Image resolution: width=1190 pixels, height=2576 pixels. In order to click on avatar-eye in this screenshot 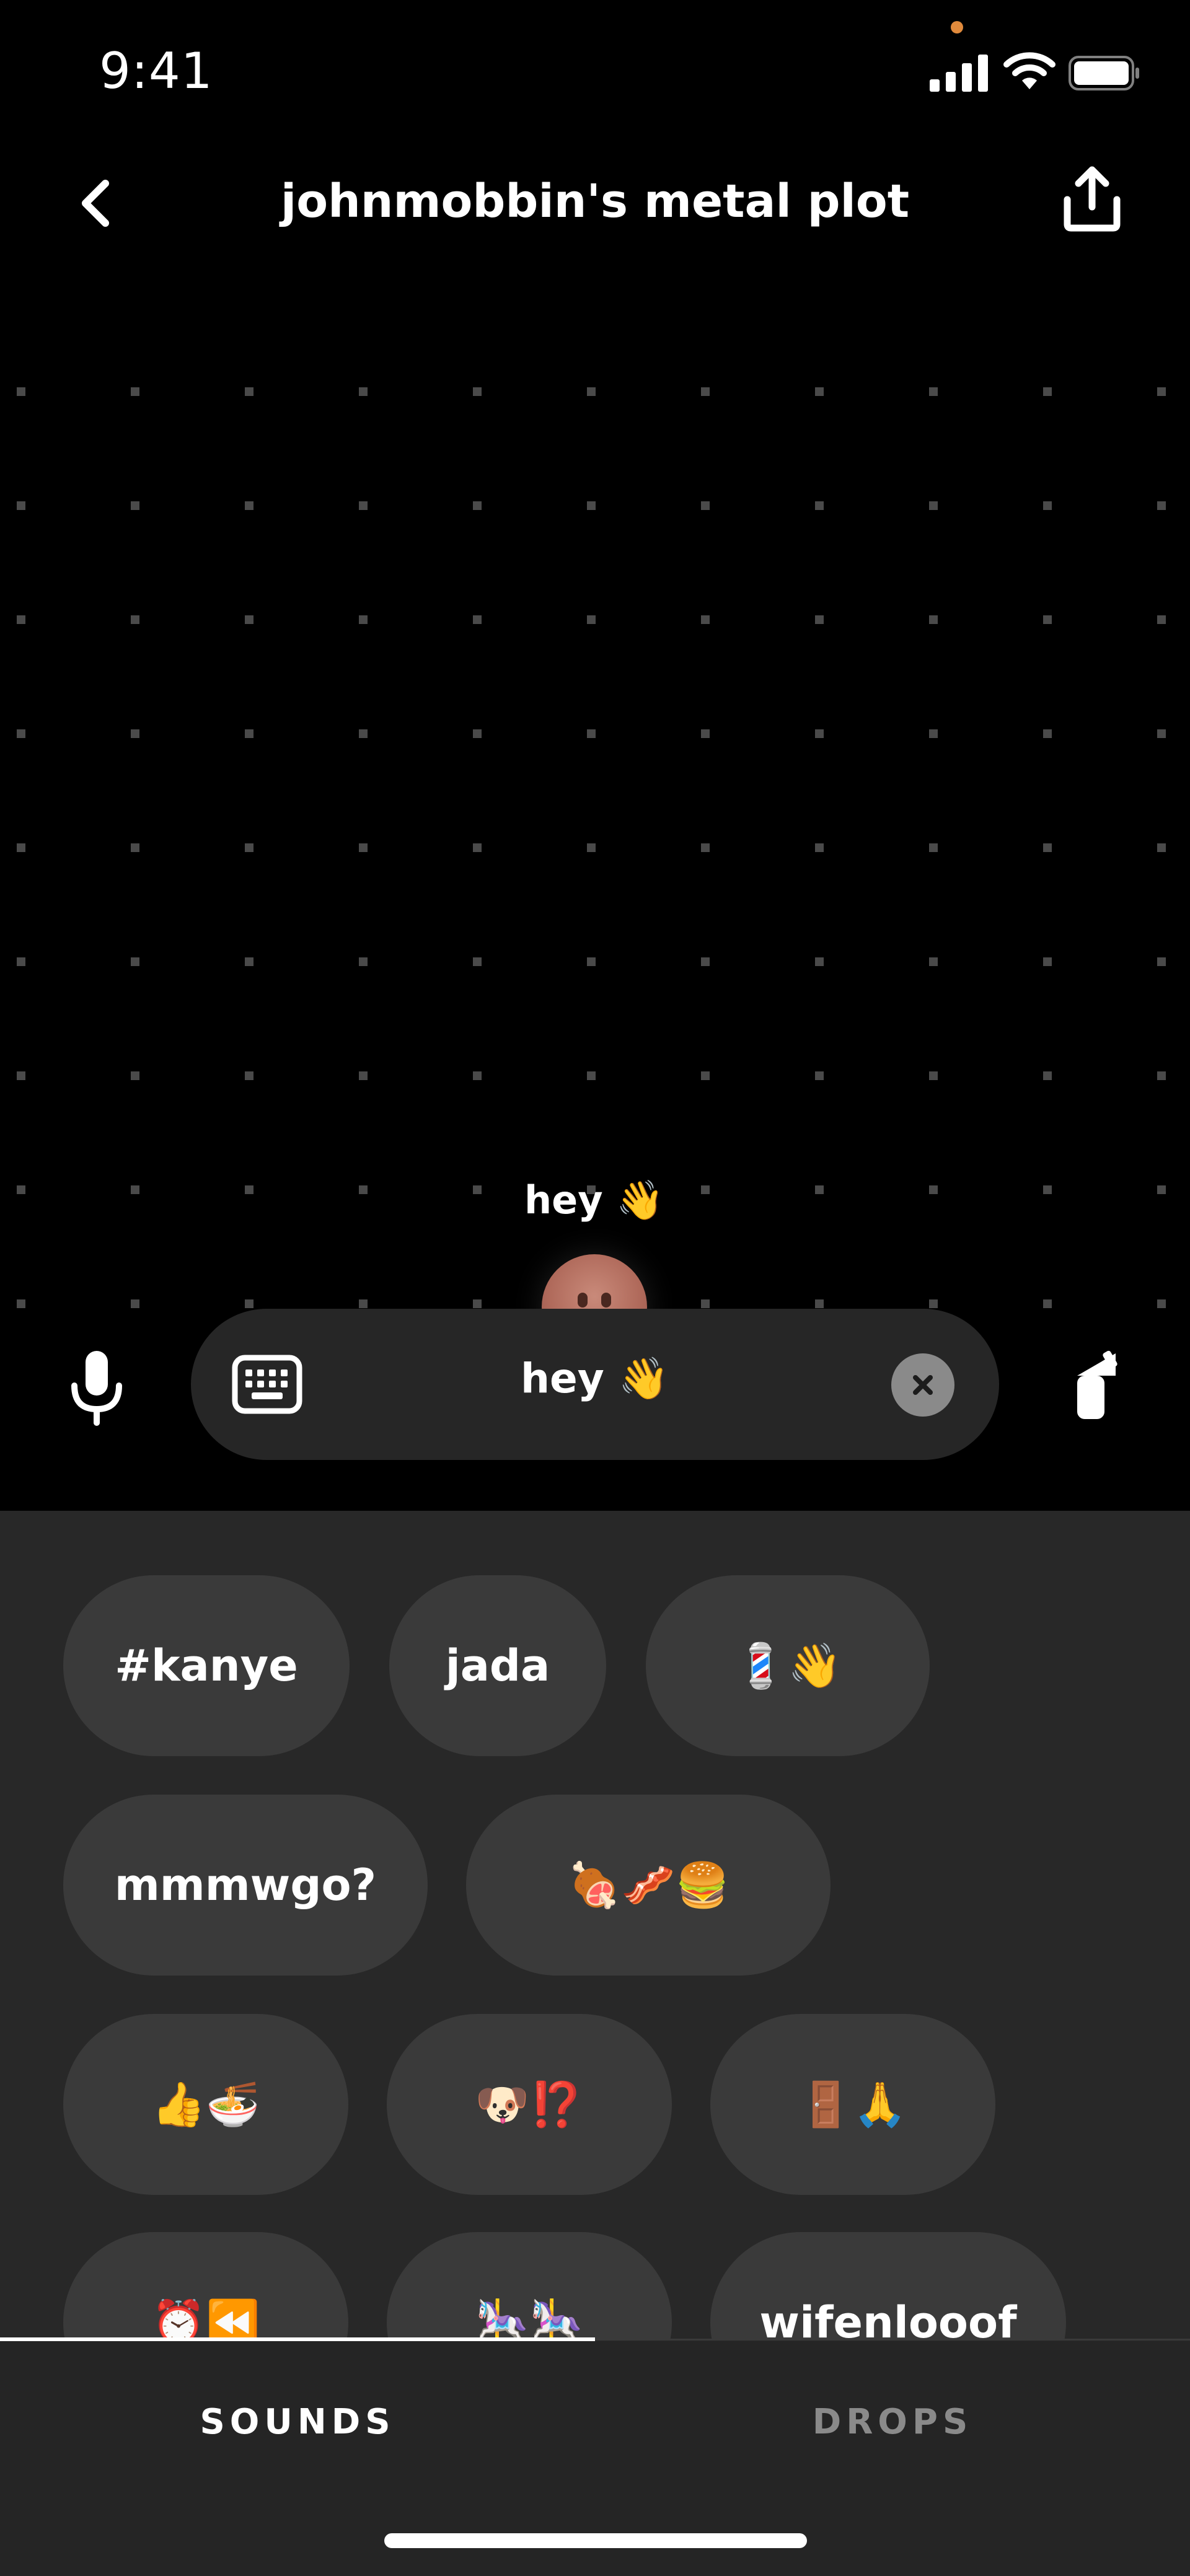, I will do `click(606, 1300)`.